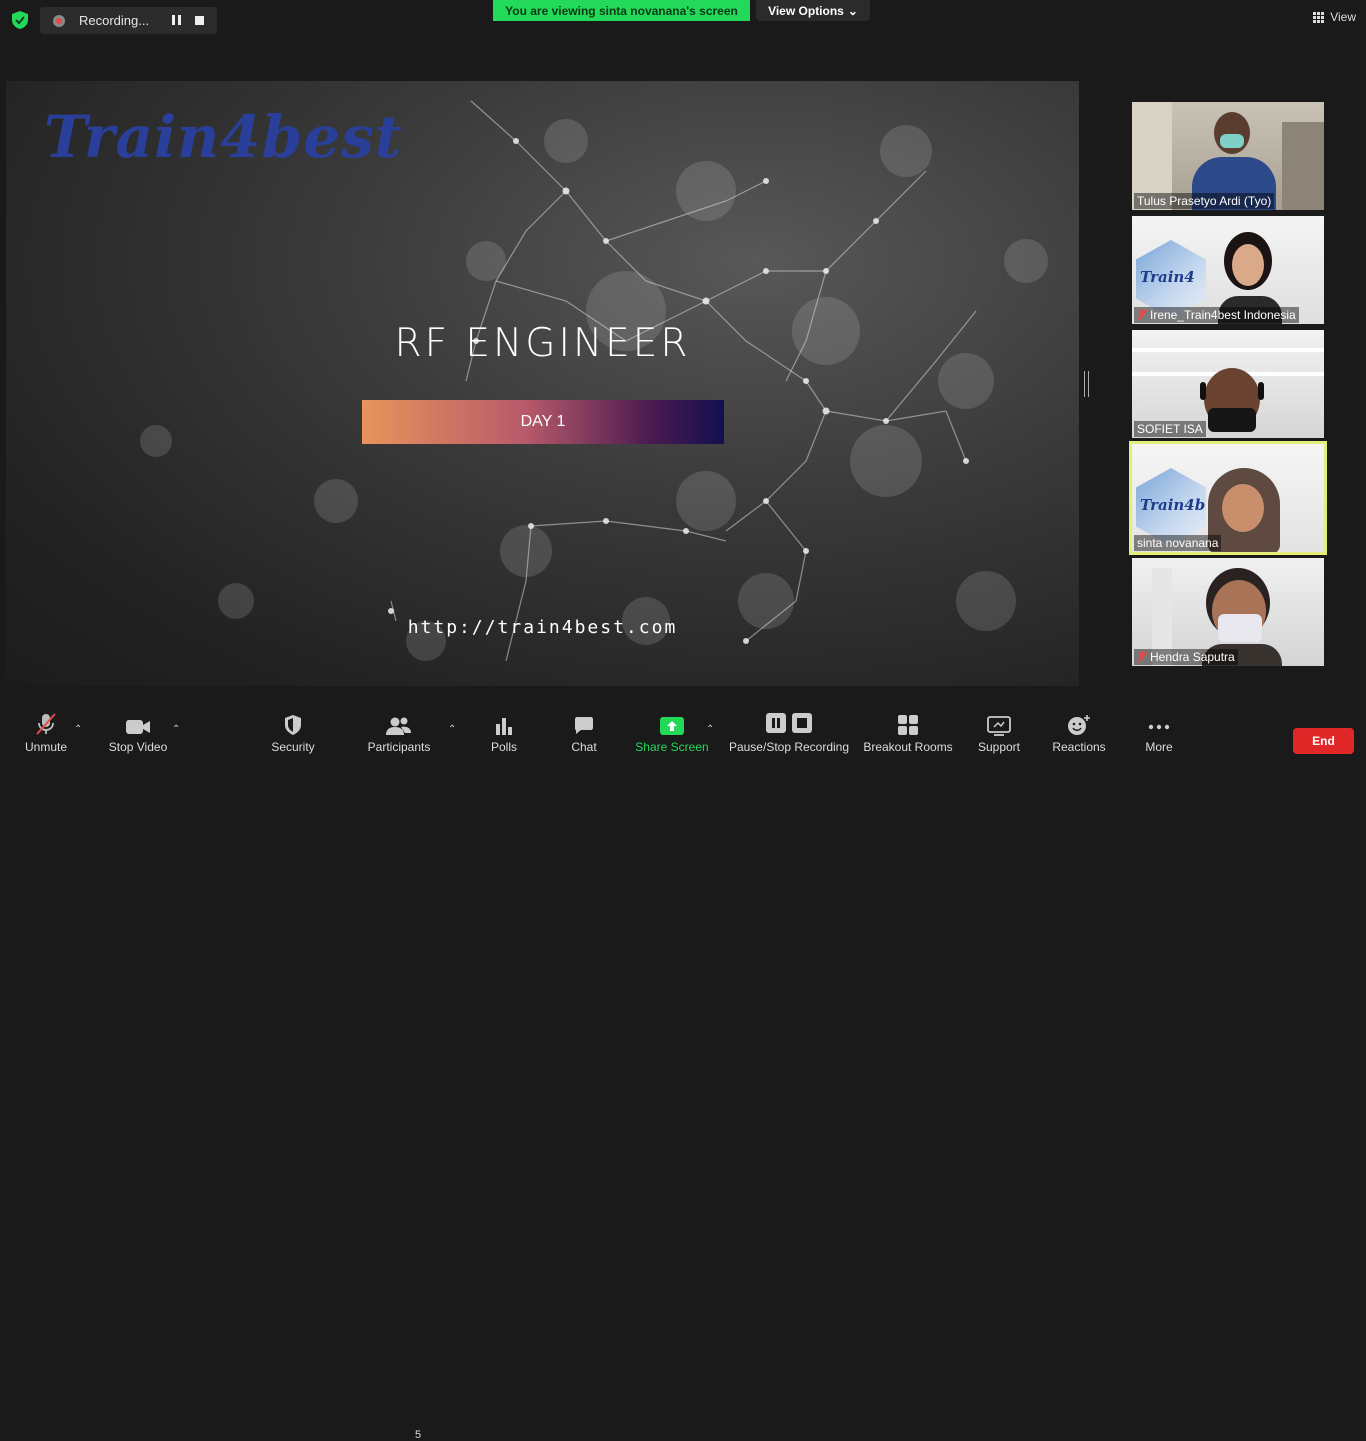 The image size is (1366, 1441). What do you see at coordinates (999, 726) in the screenshot?
I see `support-monitor-icon` at bounding box center [999, 726].